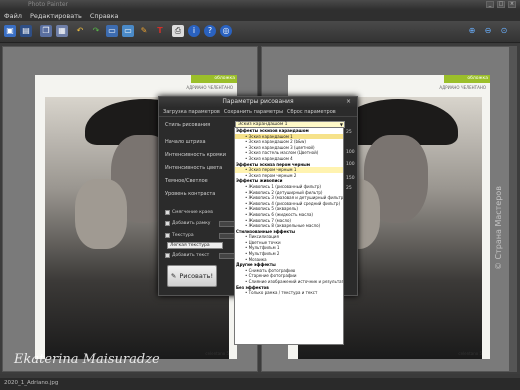  Describe the element at coordinates (504, 31) in the screenshot. I see `zoom-fit-icon: ⊙` at that location.